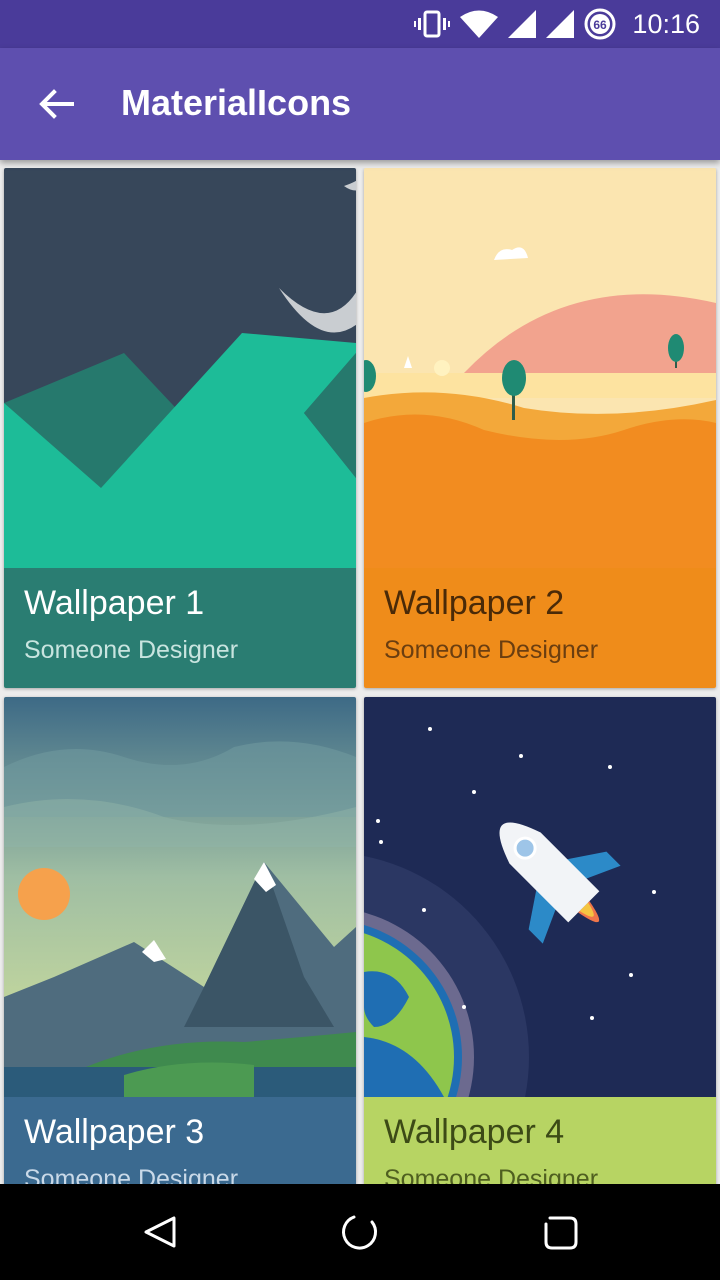 The image size is (720, 1280). I want to click on nav-back-button, so click(160, 1232).